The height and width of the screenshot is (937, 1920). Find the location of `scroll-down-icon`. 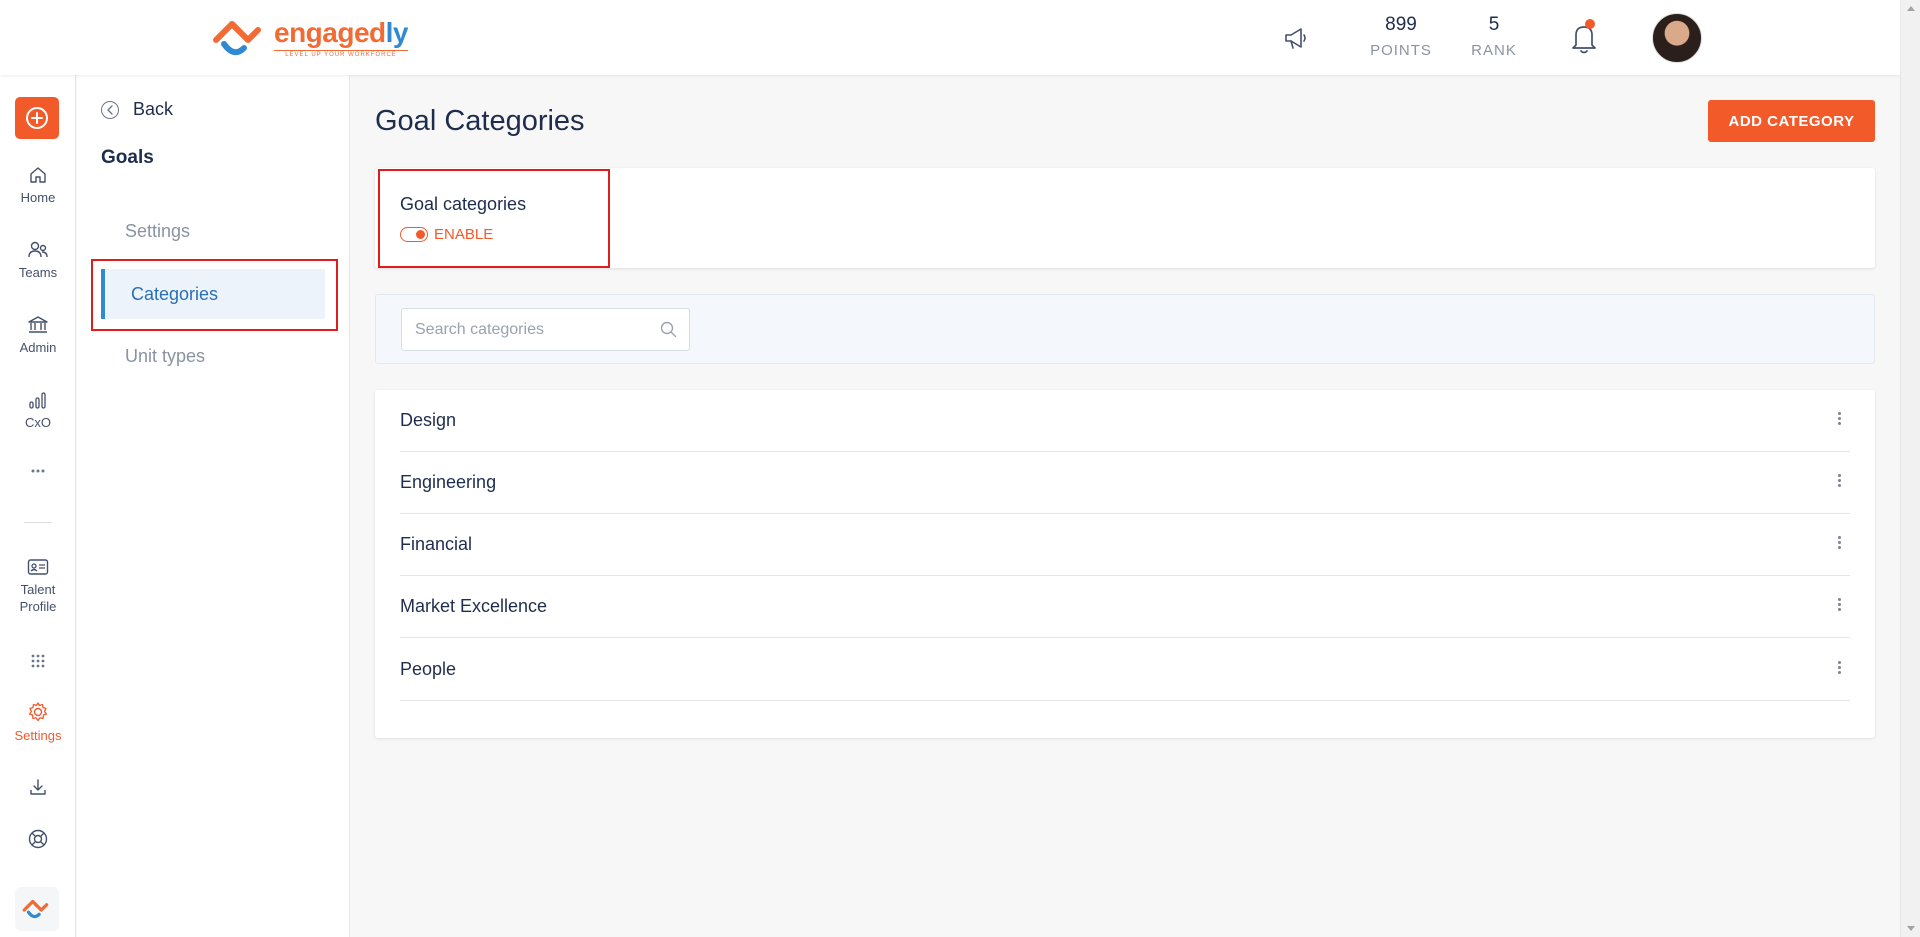

scroll-down-icon is located at coordinates (1911, 928).